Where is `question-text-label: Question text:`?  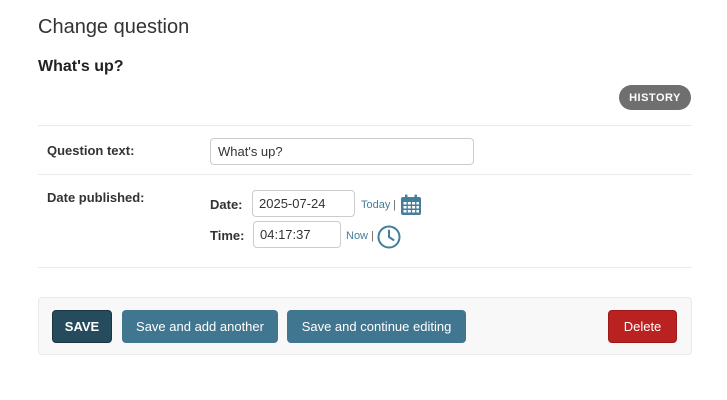 question-text-label: Question text: is located at coordinates (91, 150).